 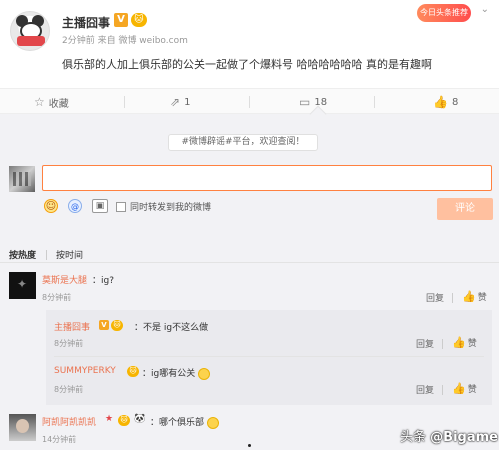 What do you see at coordinates (267, 178) in the screenshot?
I see `comment-input` at bounding box center [267, 178].